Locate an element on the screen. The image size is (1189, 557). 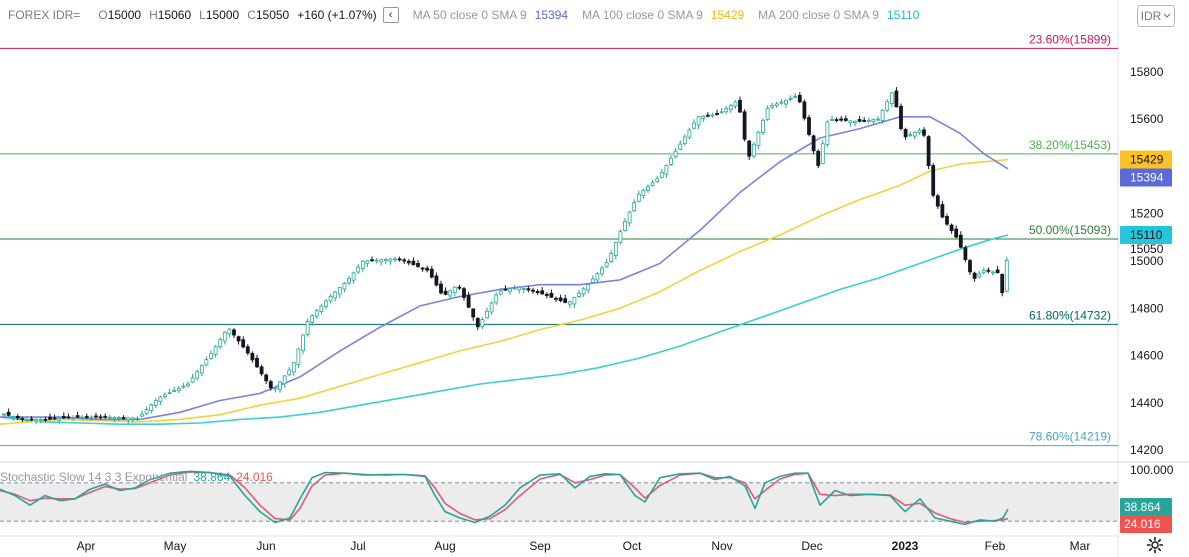
symbol-name: FOREX IDR= is located at coordinates (44, 15).